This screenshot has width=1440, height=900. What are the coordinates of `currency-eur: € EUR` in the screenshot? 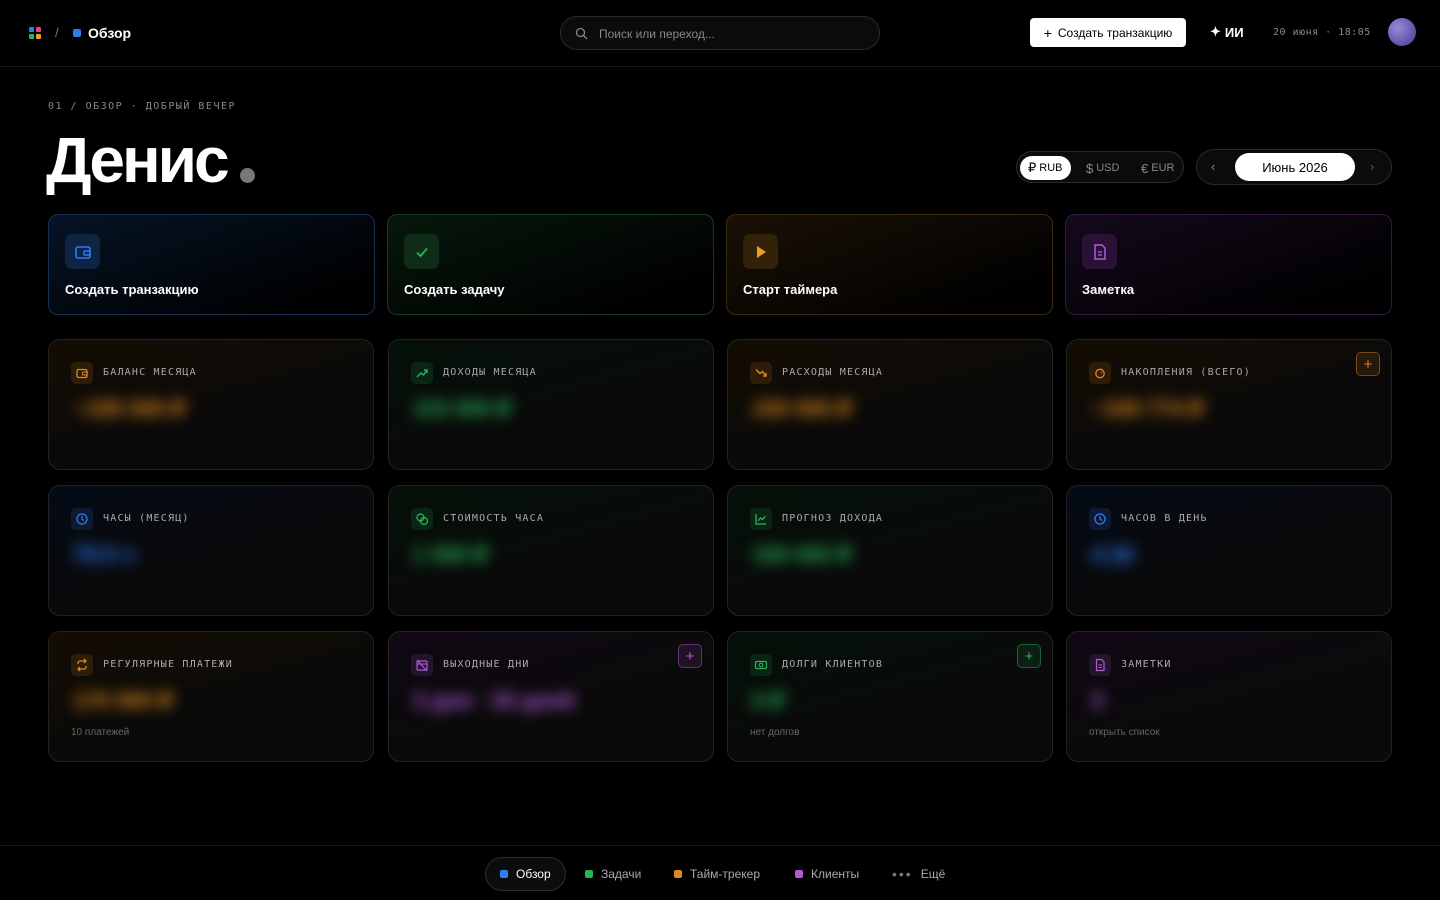 It's located at (1157, 168).